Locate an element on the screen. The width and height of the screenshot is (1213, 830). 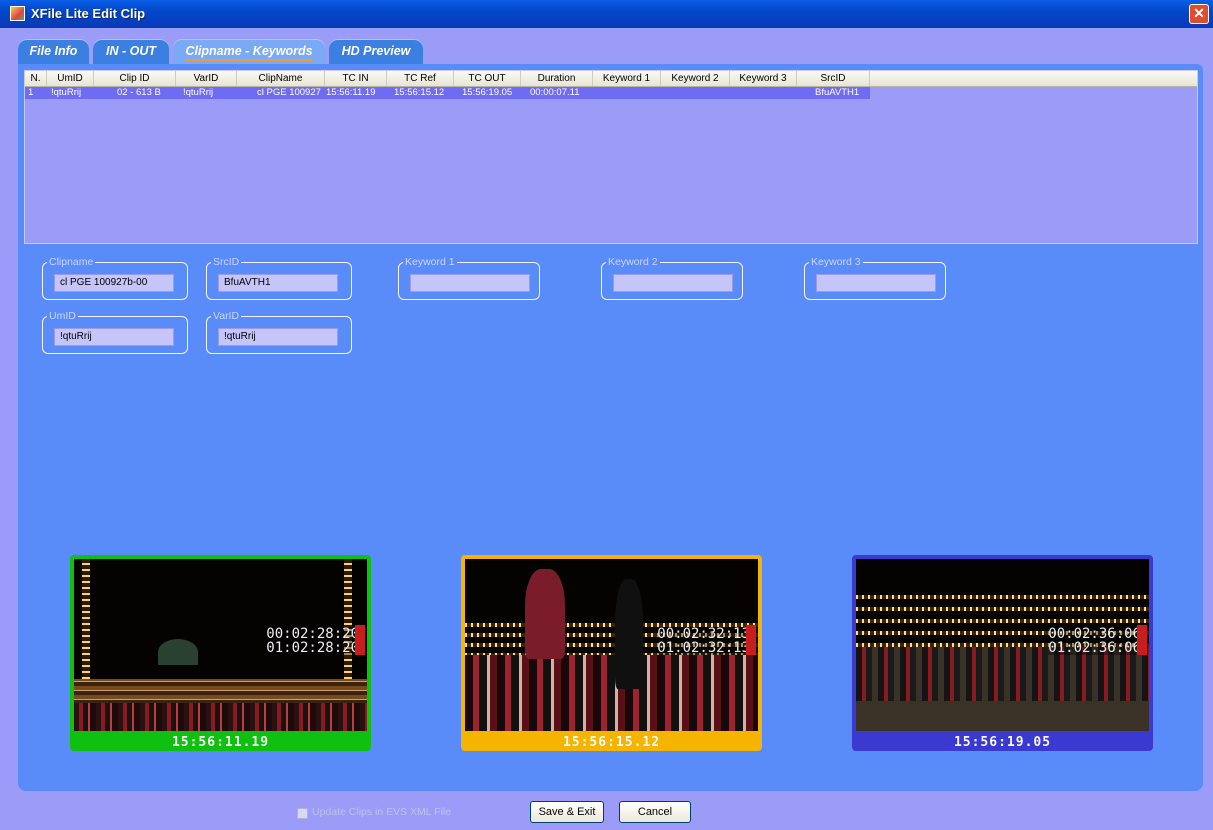
column-header: TC Ref is located at coordinates (420, 78).